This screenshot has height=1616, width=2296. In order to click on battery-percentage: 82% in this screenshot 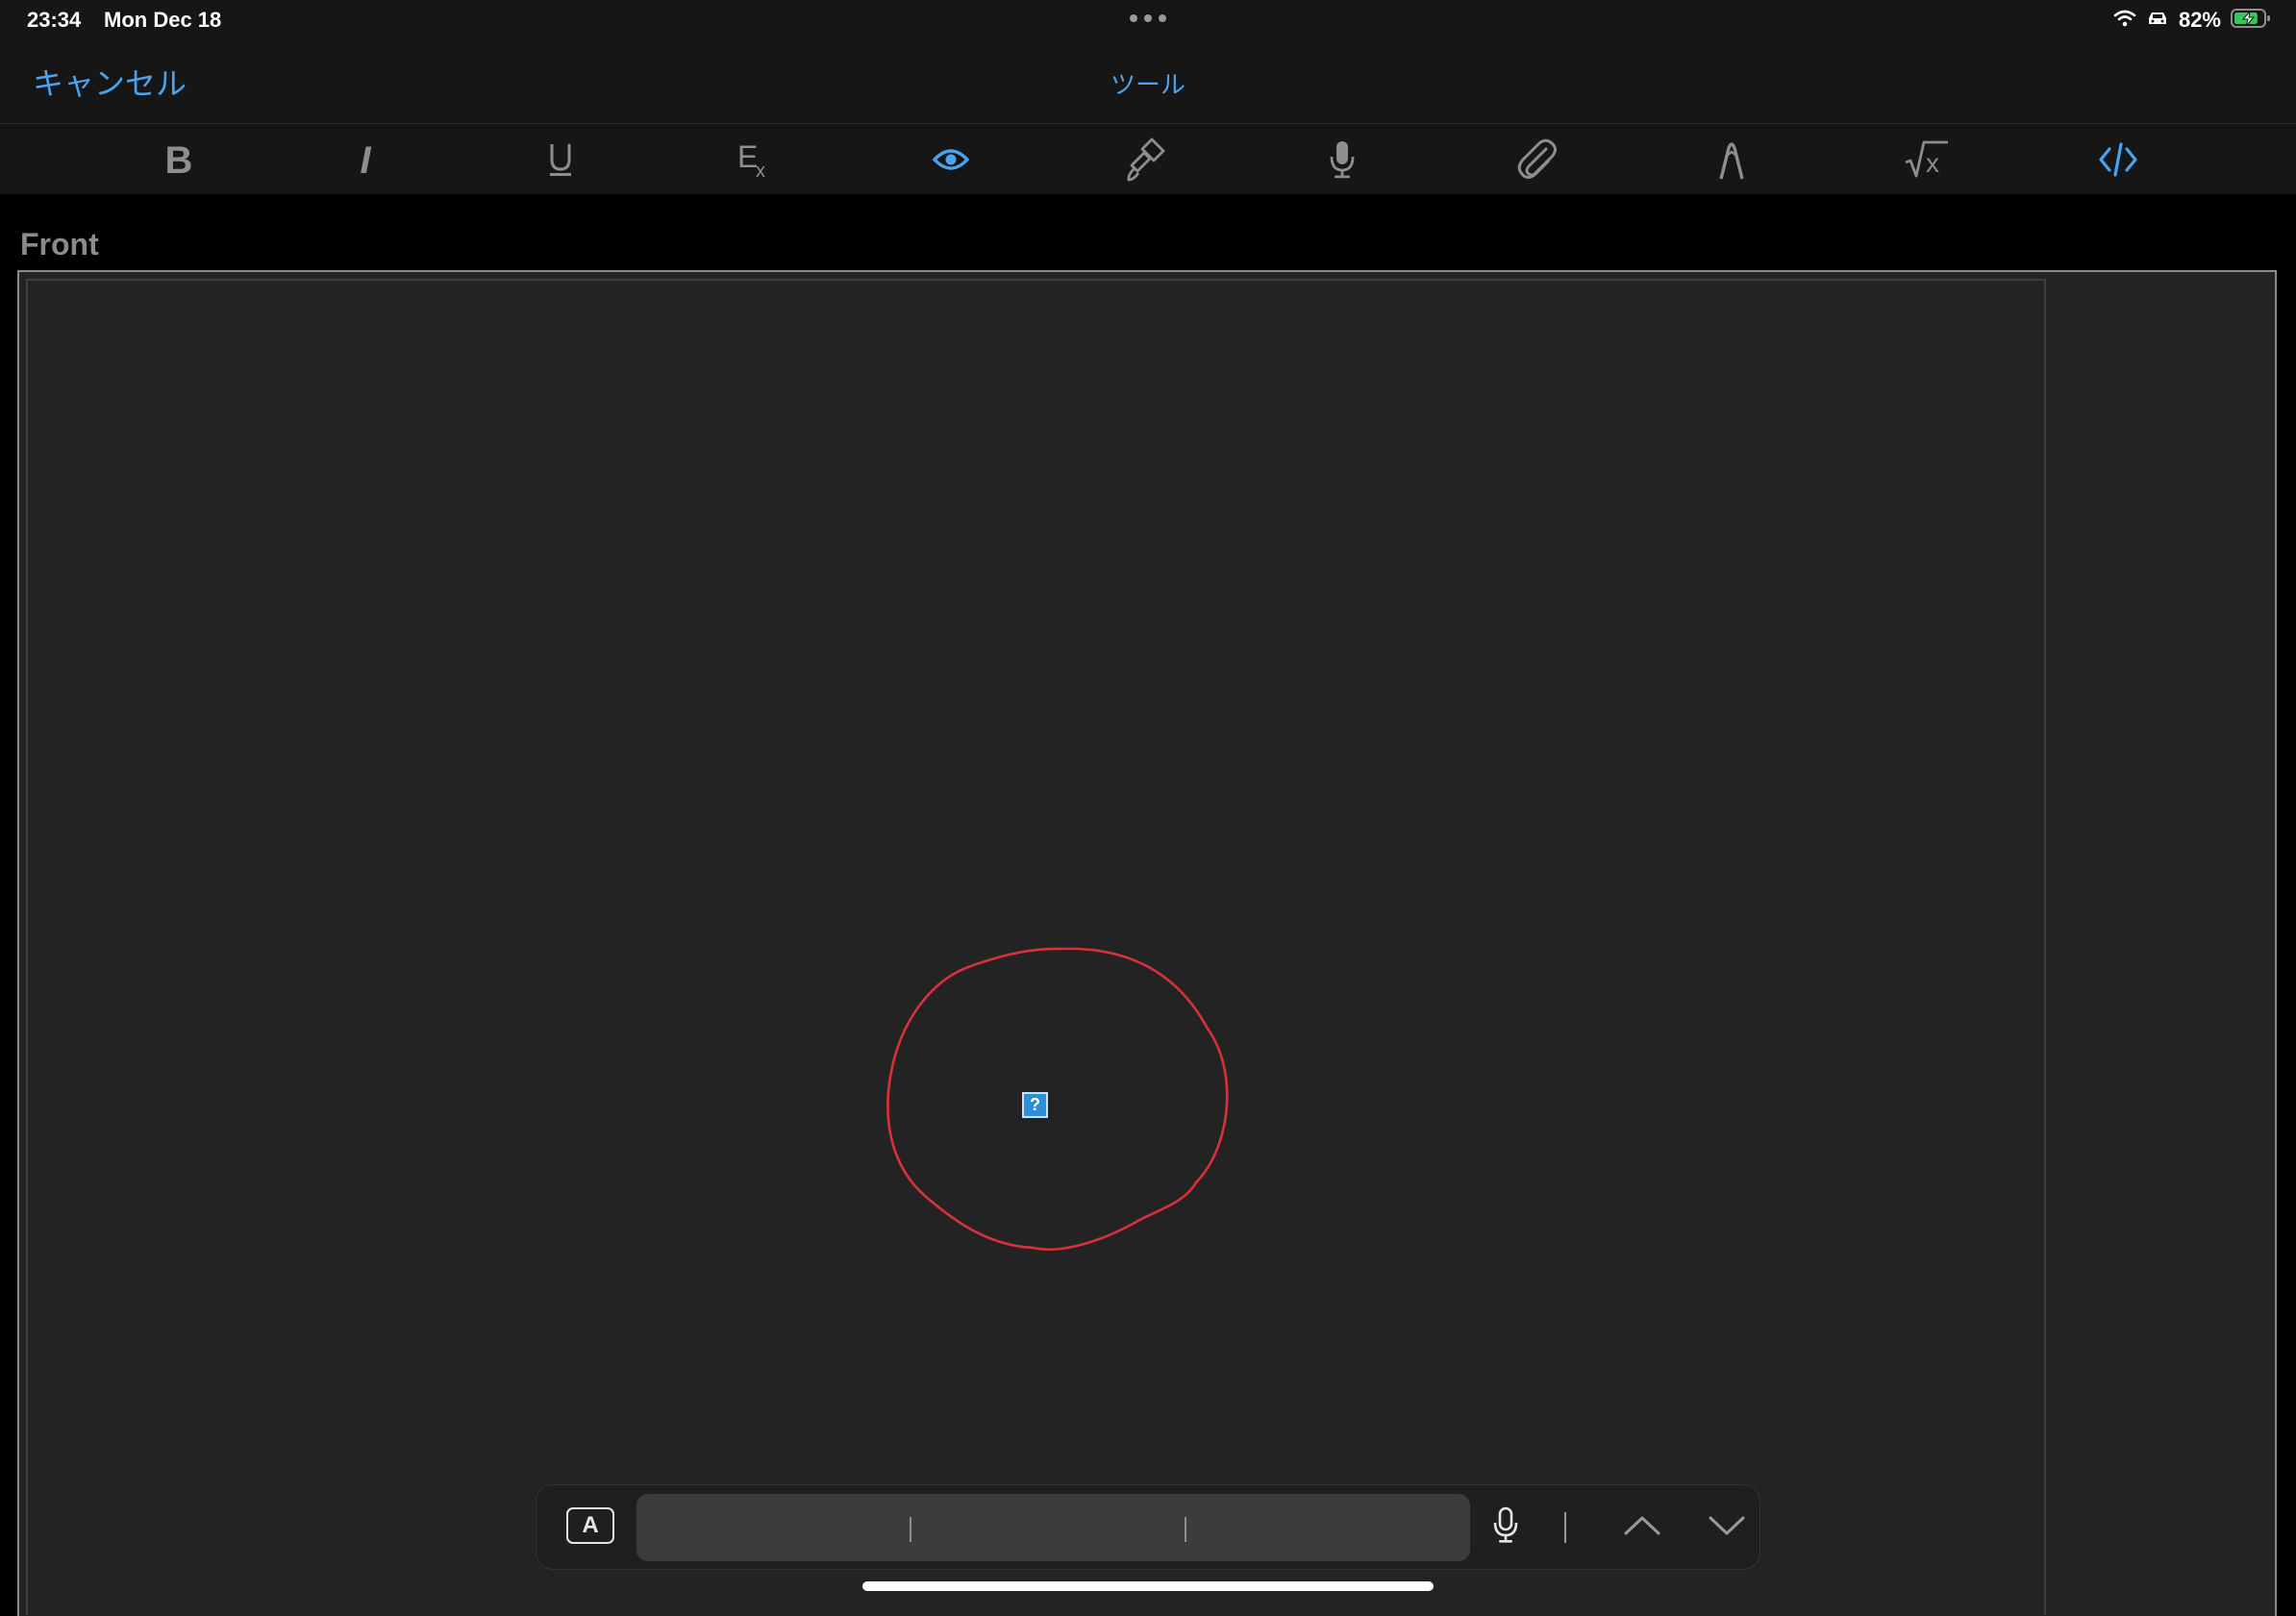, I will do `click(2199, 20)`.